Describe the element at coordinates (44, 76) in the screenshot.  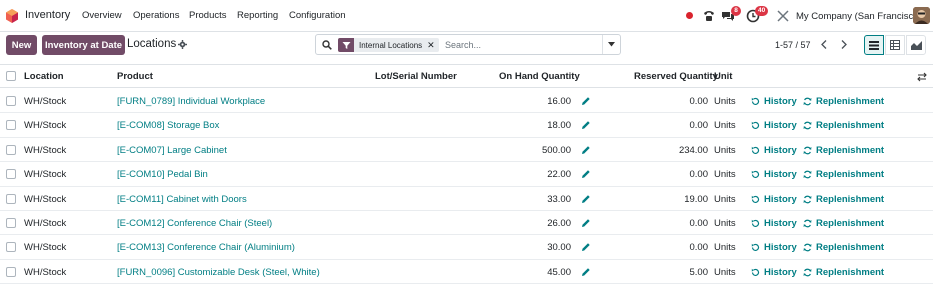
I see `column-location: Location` at that location.